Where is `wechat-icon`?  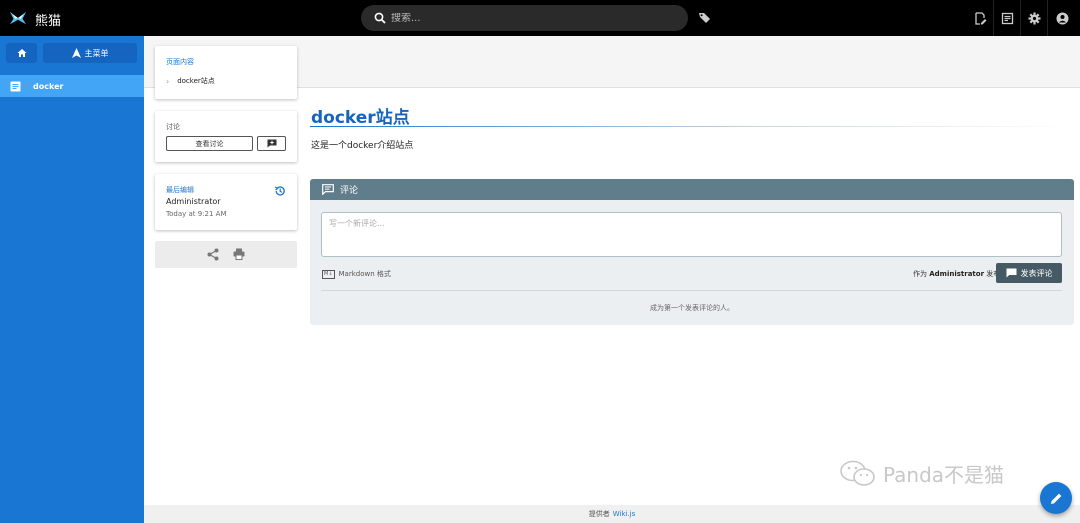 wechat-icon is located at coordinates (857, 473).